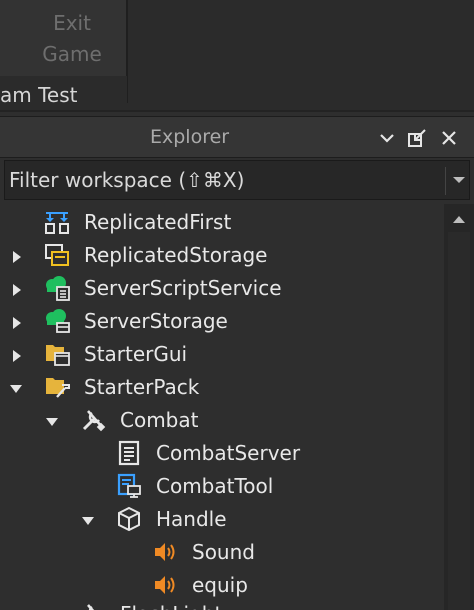 The image size is (474, 610). I want to click on filter-box, so click(237, 180).